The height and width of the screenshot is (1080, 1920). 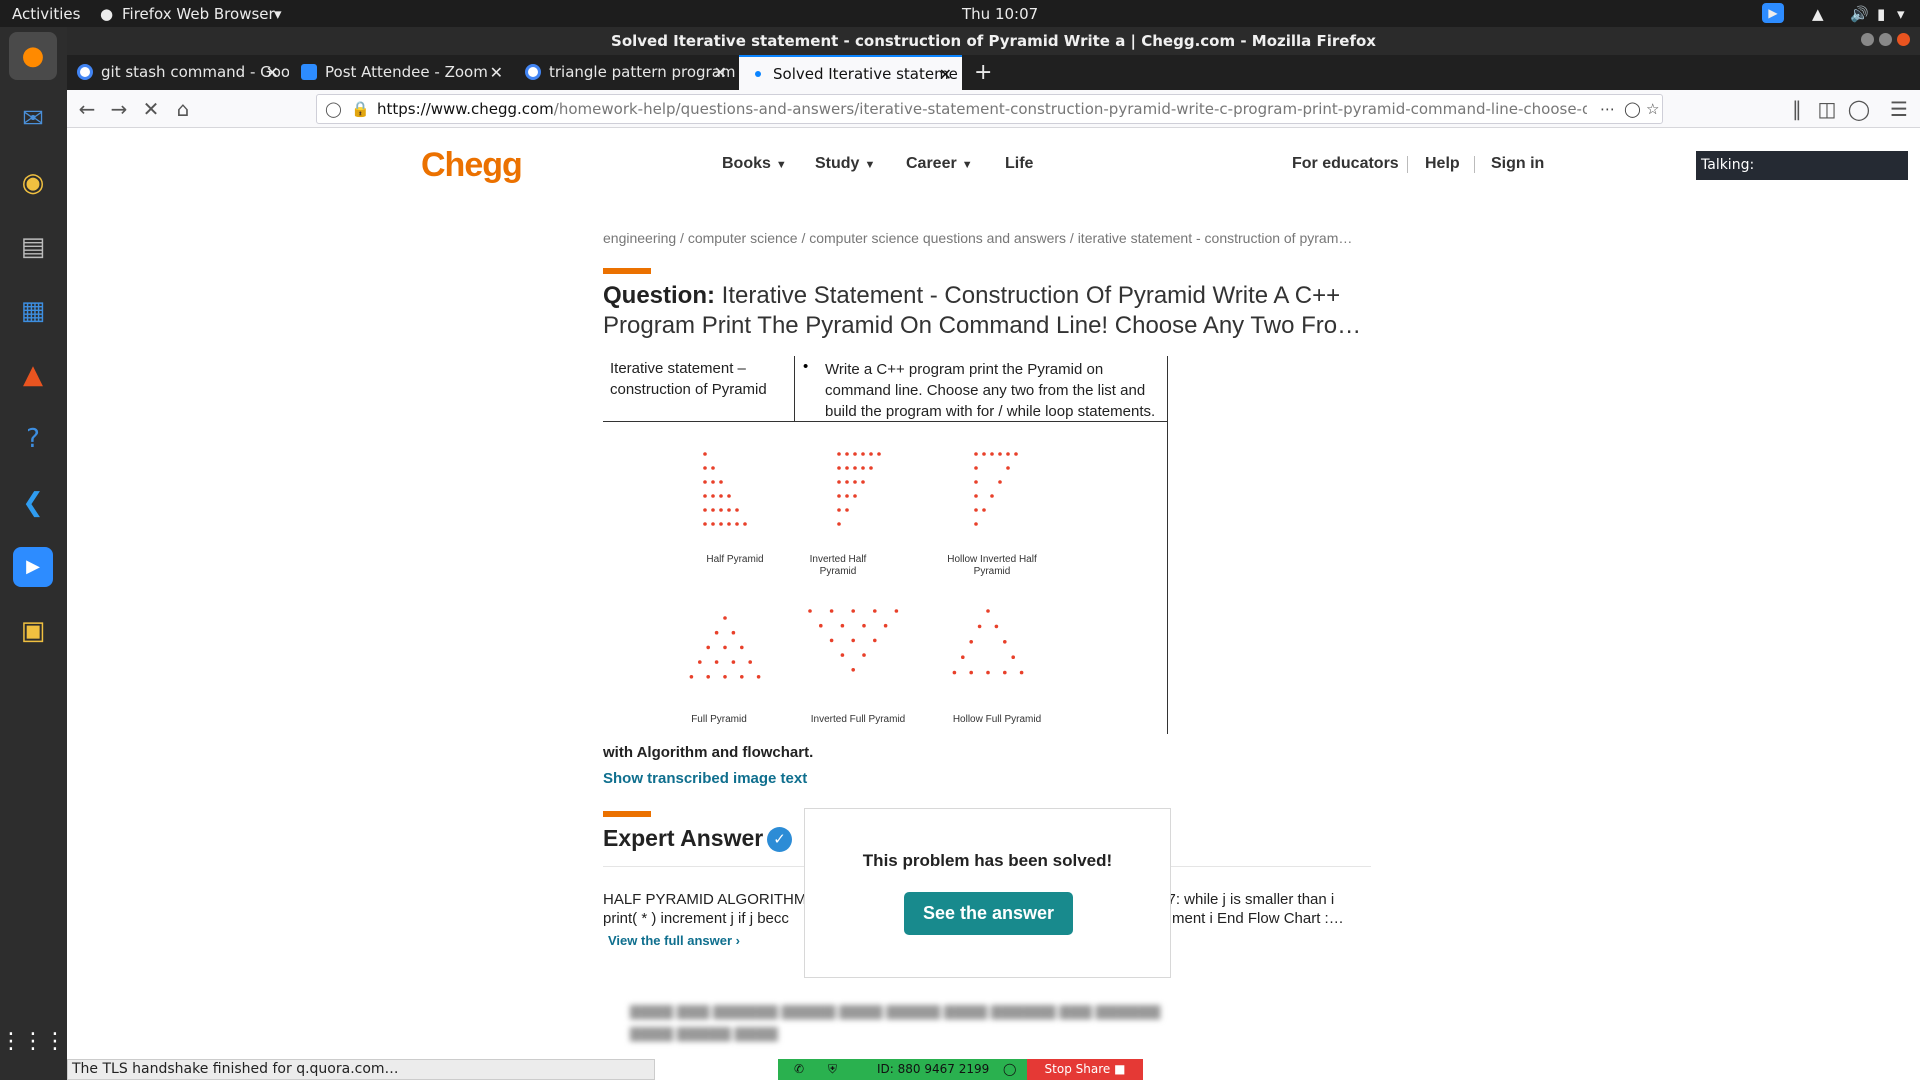 I want to click on maximize-button, so click(x=1885, y=39).